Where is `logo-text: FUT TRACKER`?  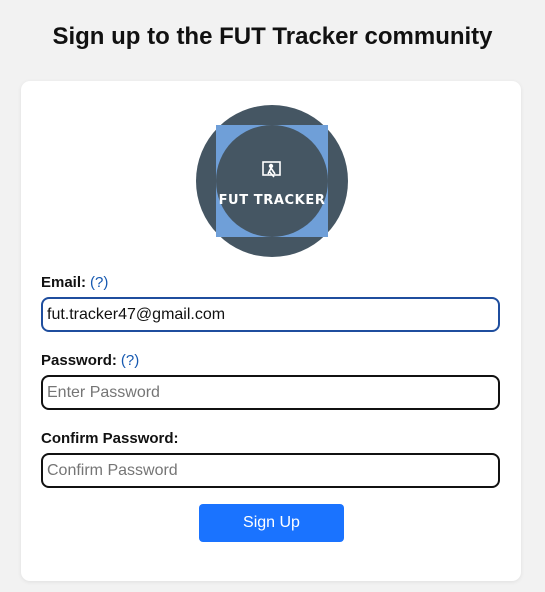 logo-text: FUT TRACKER is located at coordinates (272, 200).